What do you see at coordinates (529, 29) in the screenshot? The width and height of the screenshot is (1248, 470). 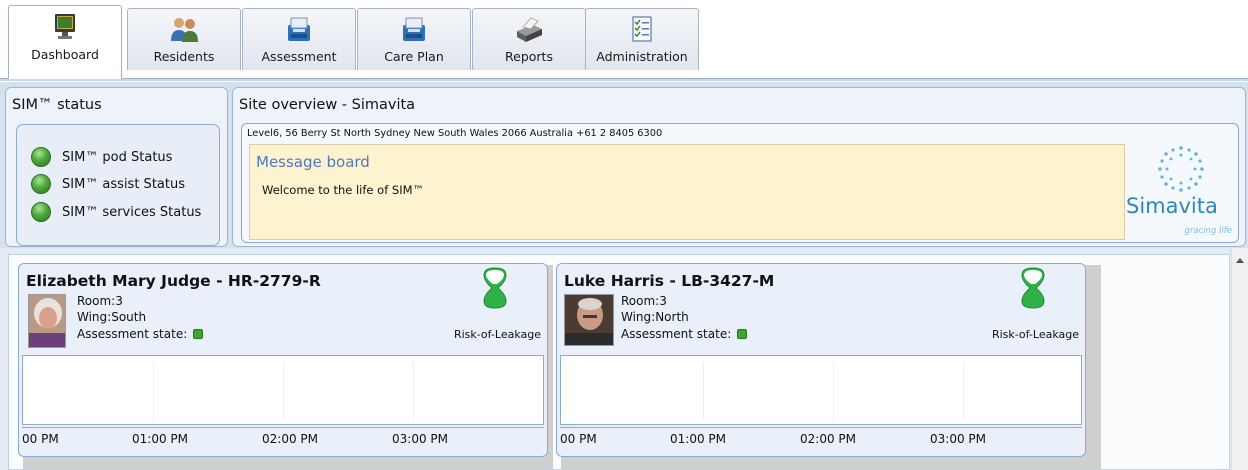 I see `printer-icon` at bounding box center [529, 29].